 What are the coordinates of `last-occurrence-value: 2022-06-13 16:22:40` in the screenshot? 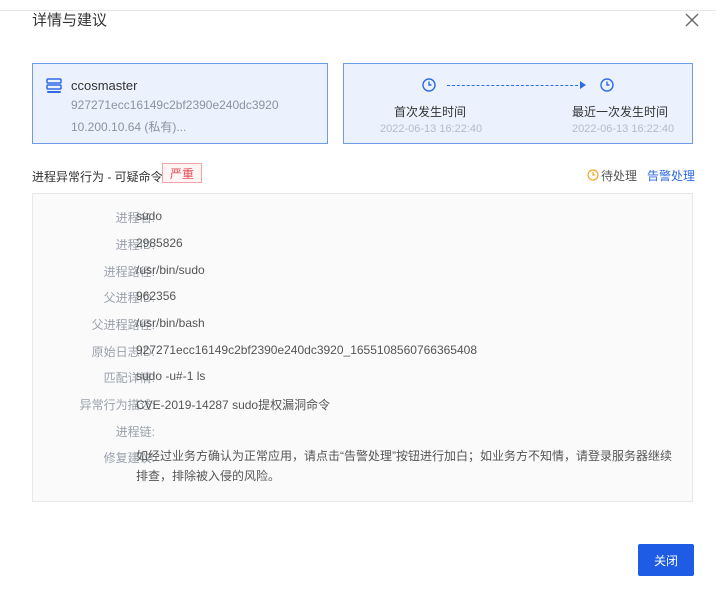 It's located at (623, 129).